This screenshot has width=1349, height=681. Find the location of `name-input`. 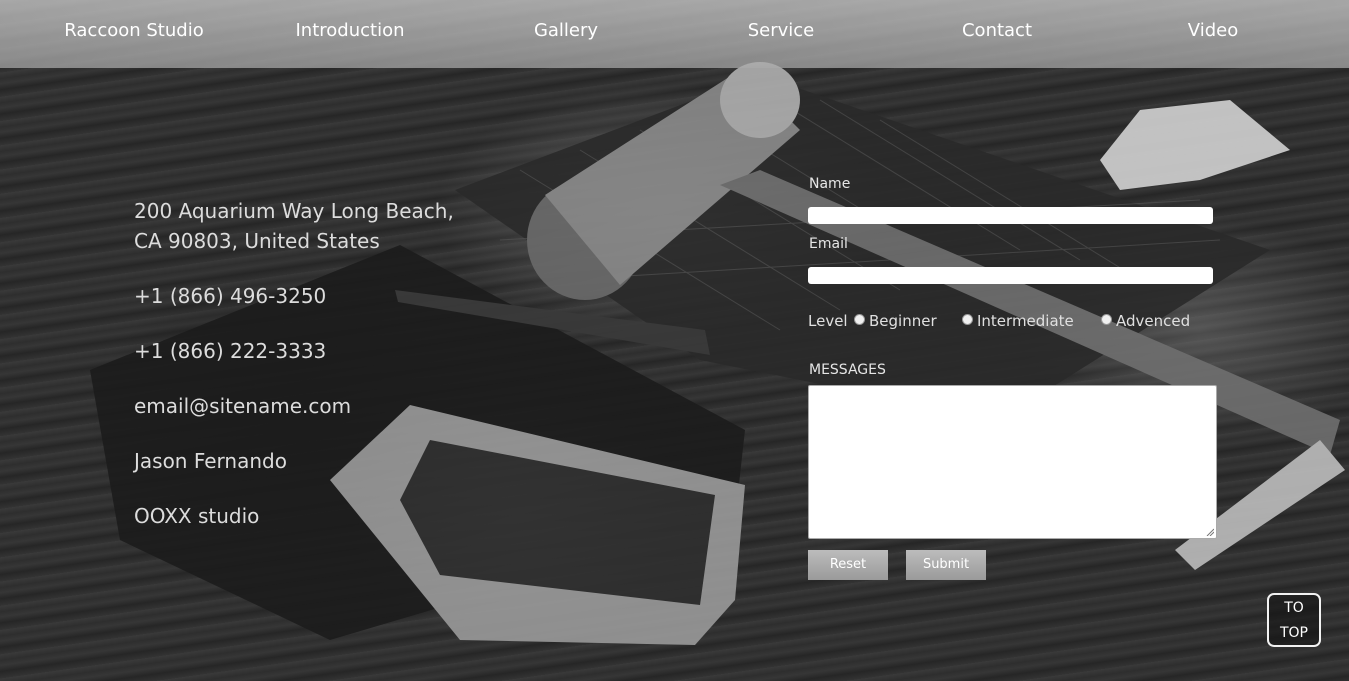

name-input is located at coordinates (1010, 215).